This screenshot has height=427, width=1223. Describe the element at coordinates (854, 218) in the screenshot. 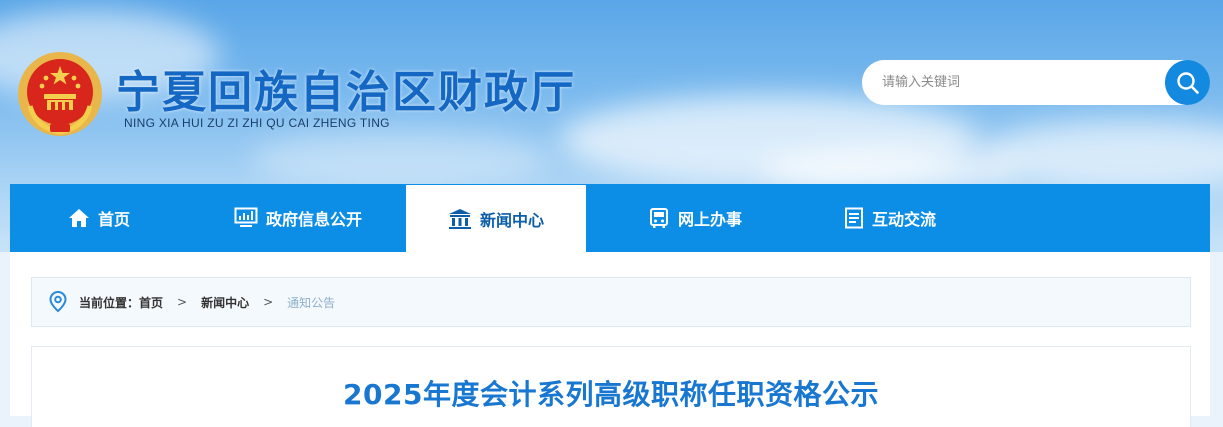

I see `document-icon` at that location.